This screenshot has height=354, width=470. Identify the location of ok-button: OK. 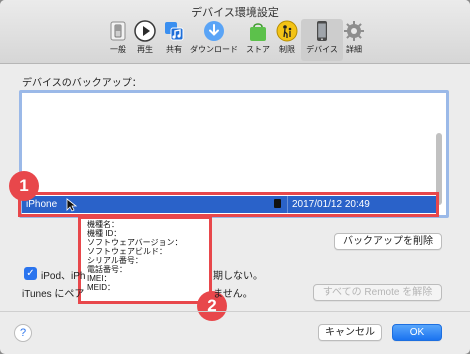
(417, 332).